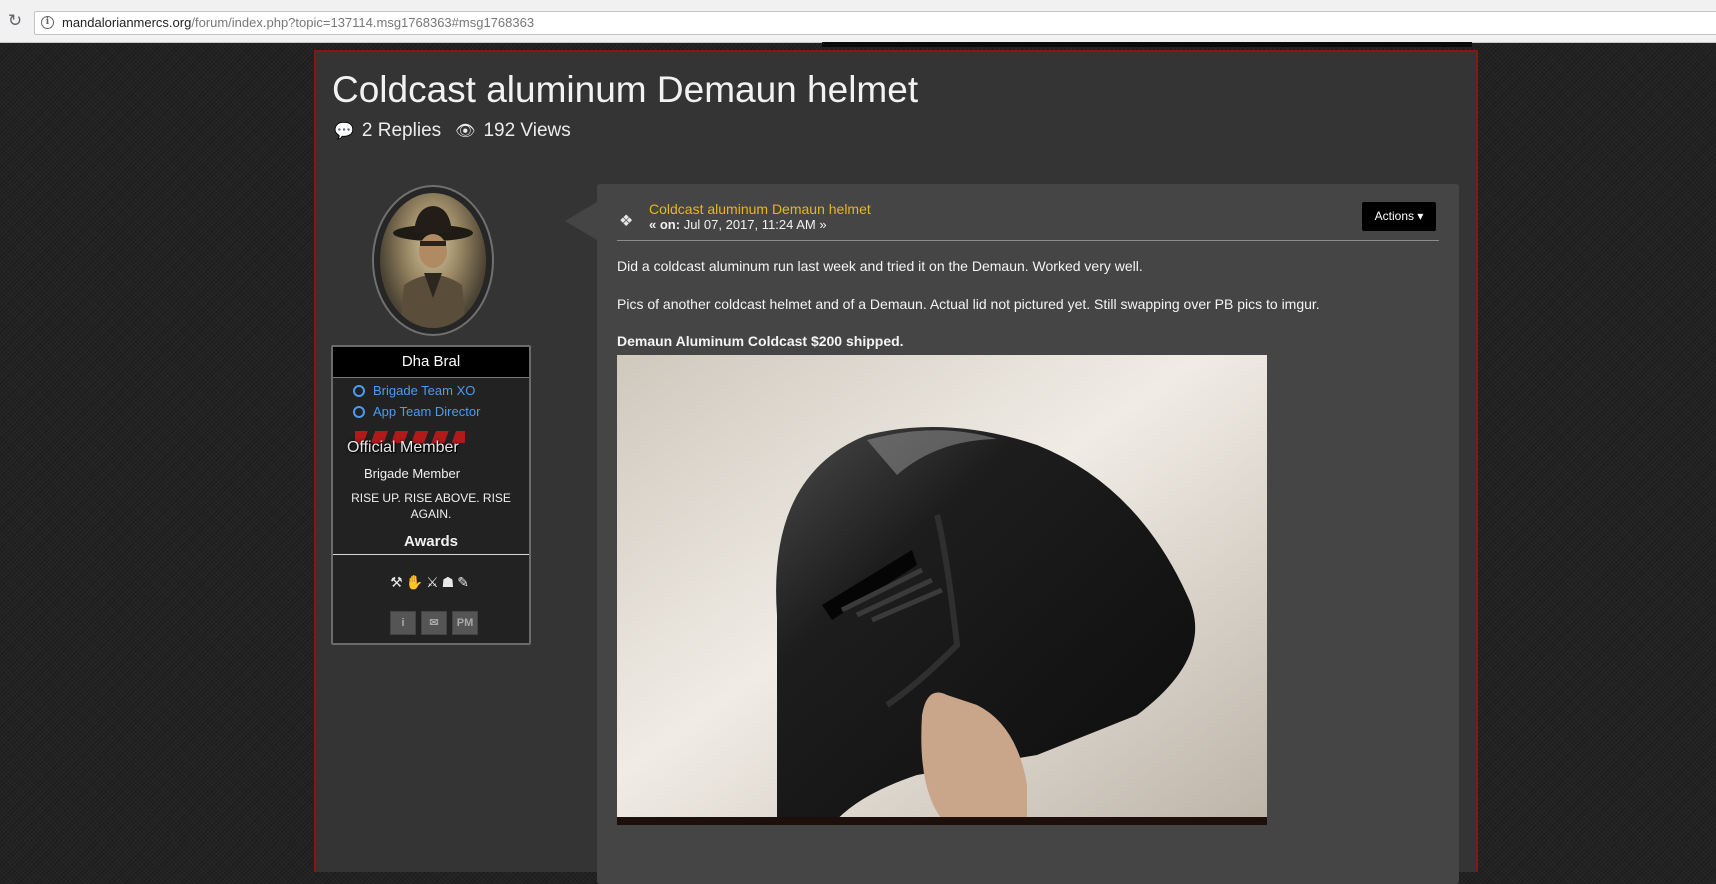 Image resolution: width=1716 pixels, height=884 pixels. I want to click on group-badge-team-xo: Brigade Team XO, so click(414, 390).